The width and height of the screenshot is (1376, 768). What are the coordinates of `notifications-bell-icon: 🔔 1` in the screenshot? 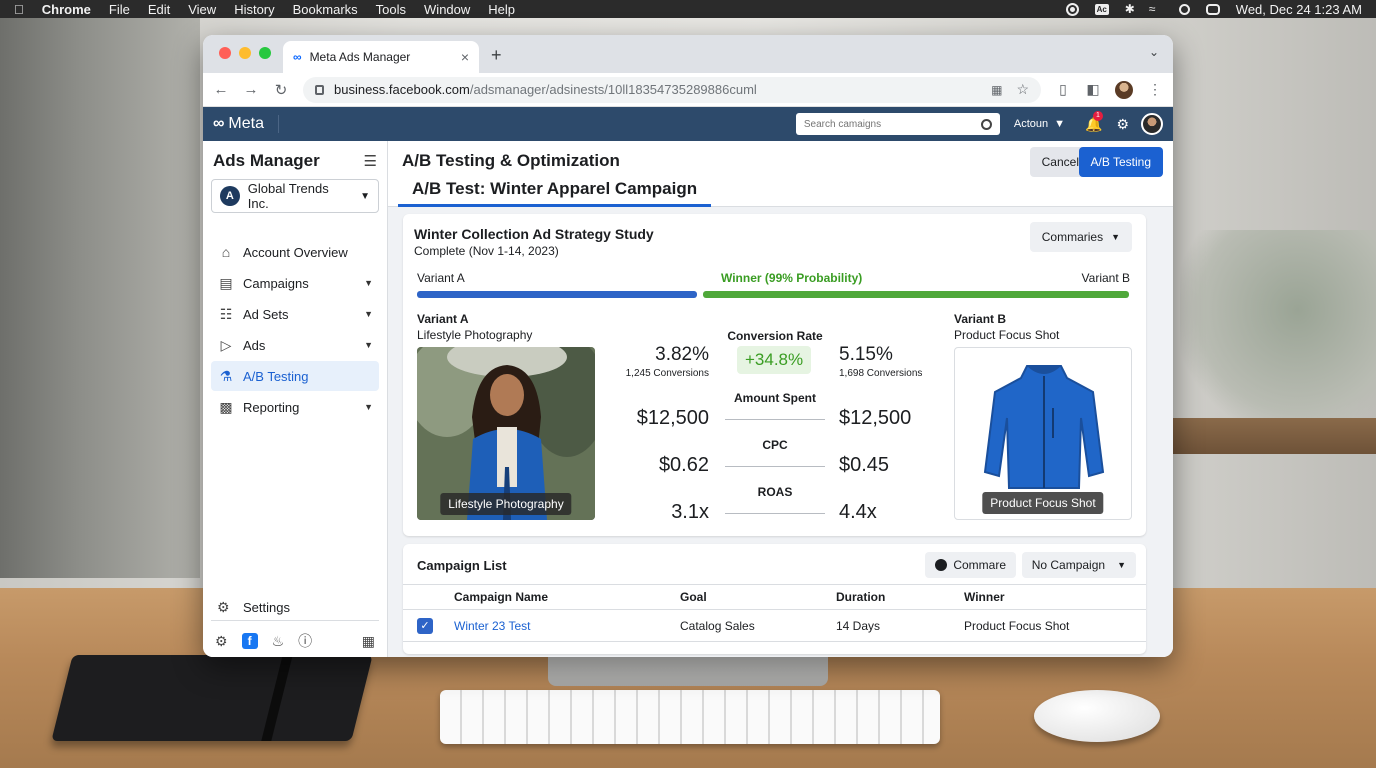 It's located at (1094, 121).